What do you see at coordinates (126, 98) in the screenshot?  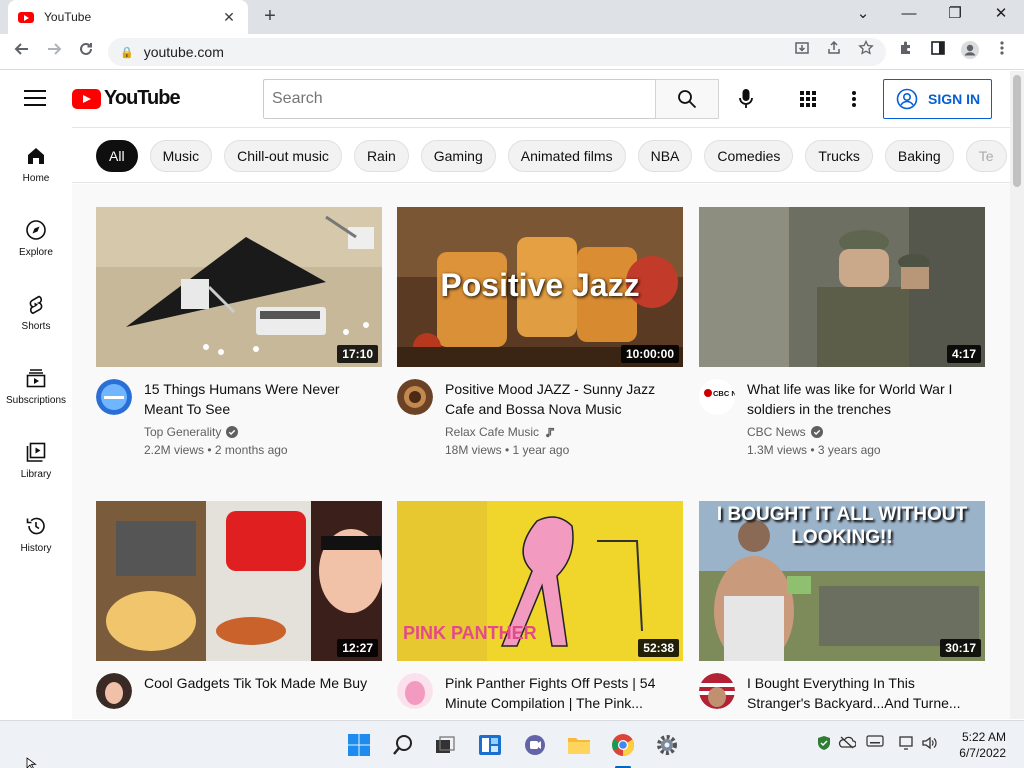 I see `youtube-logo: YouTube` at bounding box center [126, 98].